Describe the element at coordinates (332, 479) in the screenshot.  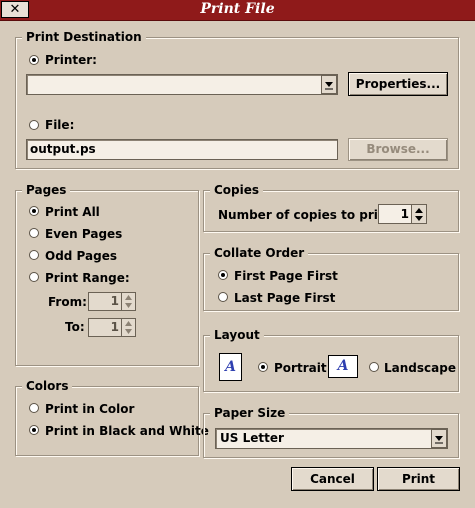
I see `cancel-button: Cancel` at that location.